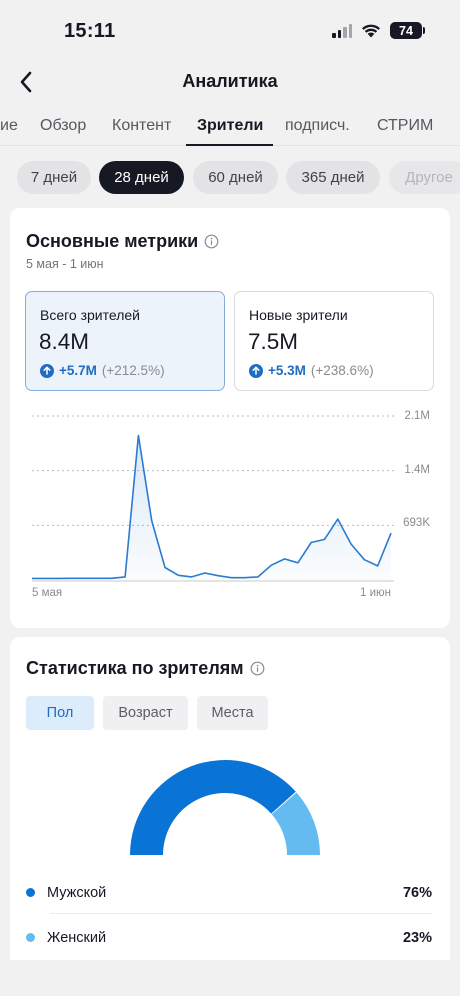  I want to click on signal-icon, so click(342, 30).